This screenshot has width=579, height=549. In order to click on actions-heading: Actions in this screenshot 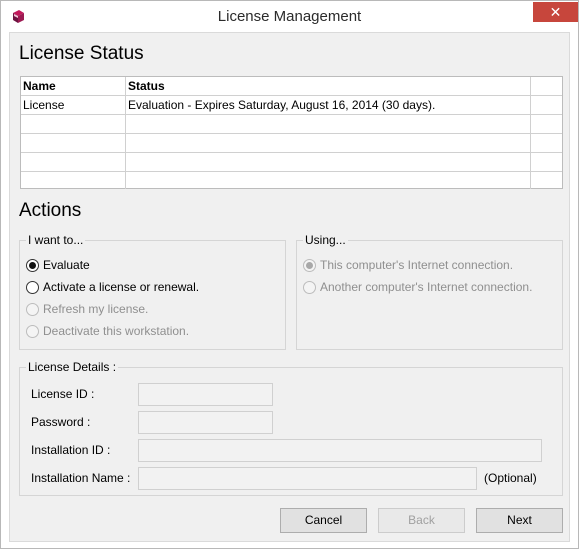, I will do `click(50, 210)`.